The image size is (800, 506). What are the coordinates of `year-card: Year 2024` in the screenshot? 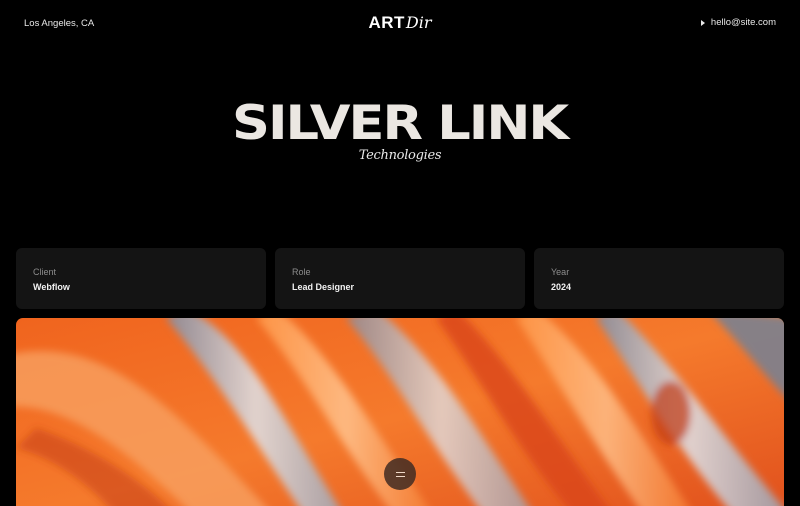 It's located at (659, 278).